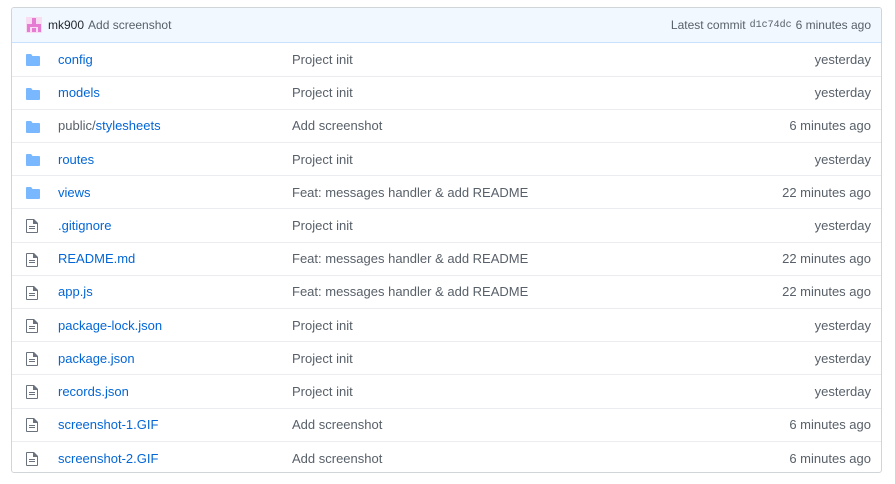 The width and height of the screenshot is (895, 484). Describe the element at coordinates (175, 159) in the screenshot. I see `file-name-cell: routes` at that location.